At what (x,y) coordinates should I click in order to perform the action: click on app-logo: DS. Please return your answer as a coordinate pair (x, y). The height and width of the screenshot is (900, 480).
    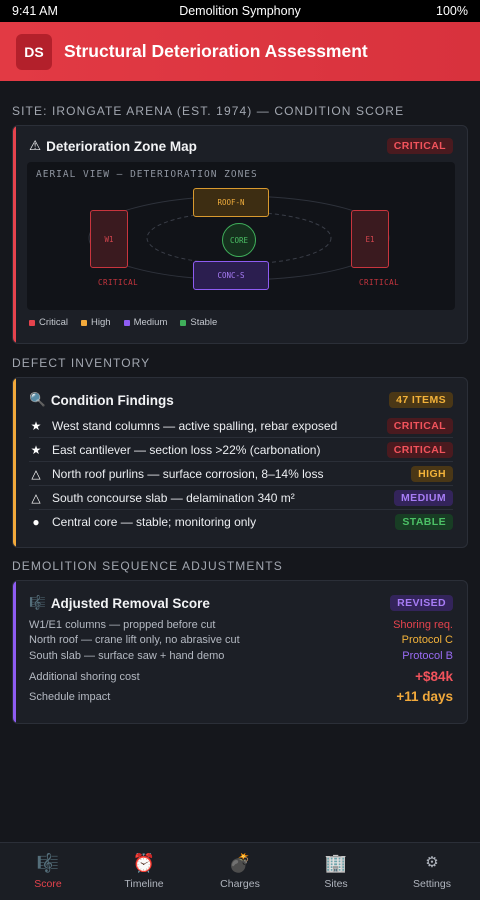
    Looking at the image, I should click on (34, 51).